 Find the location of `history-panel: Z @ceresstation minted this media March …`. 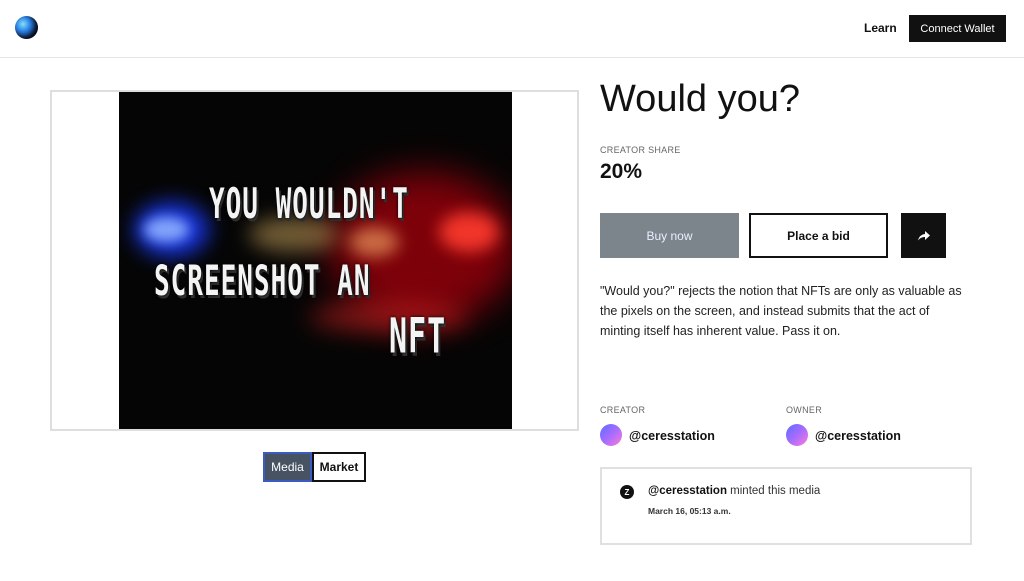

history-panel: Z @ceresstation minted this media March … is located at coordinates (786, 506).